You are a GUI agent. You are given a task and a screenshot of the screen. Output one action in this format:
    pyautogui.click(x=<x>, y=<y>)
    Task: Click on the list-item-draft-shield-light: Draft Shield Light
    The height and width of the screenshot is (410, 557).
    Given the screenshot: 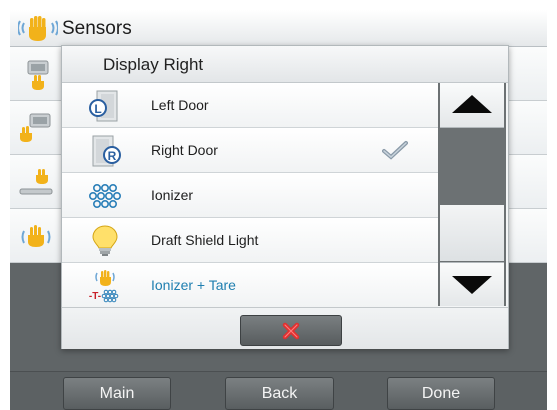 What is the action you would take?
    pyautogui.click(x=250, y=240)
    